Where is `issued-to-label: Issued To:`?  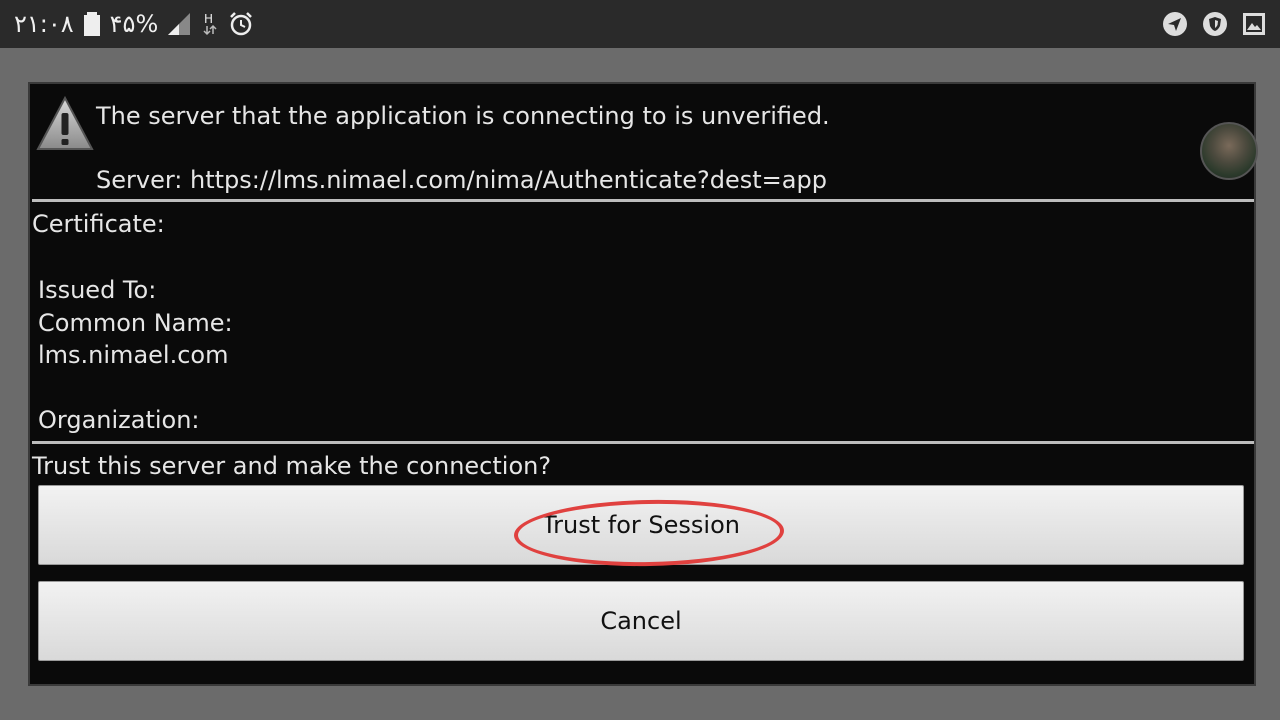 issued-to-label: Issued To: is located at coordinates (97, 290).